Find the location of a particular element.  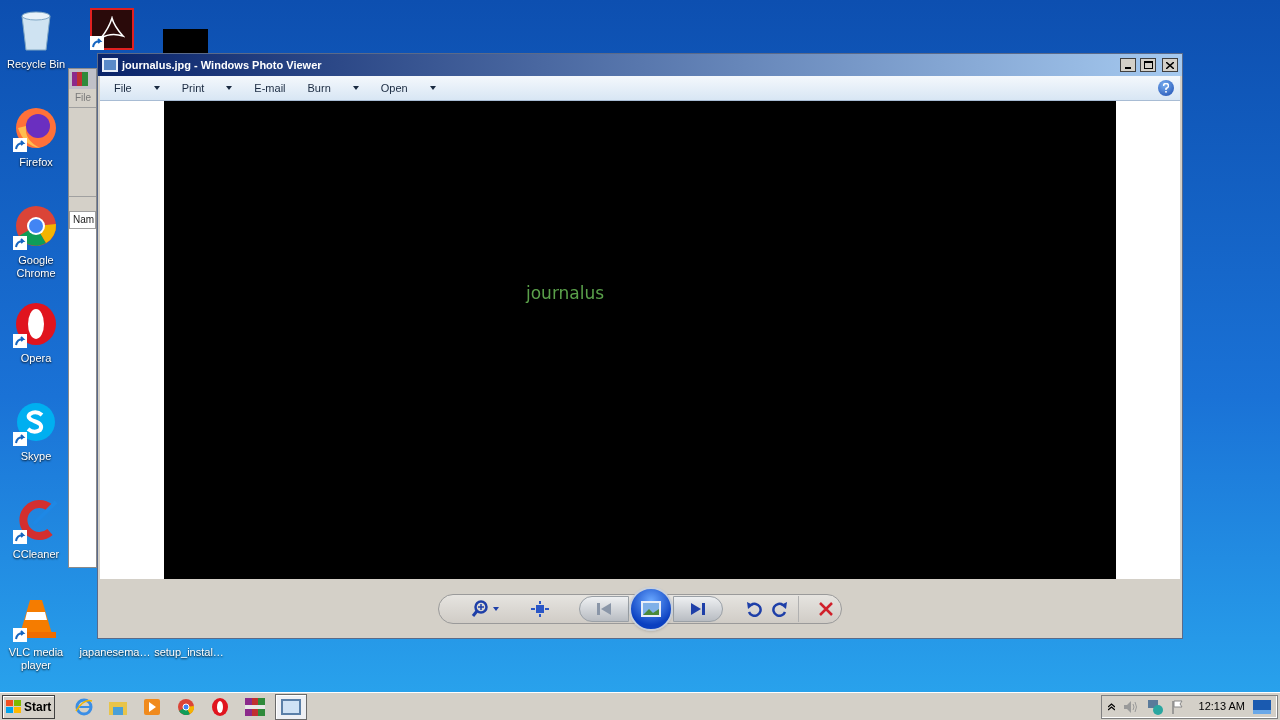

winrar-icon is located at coordinates (80, 79).